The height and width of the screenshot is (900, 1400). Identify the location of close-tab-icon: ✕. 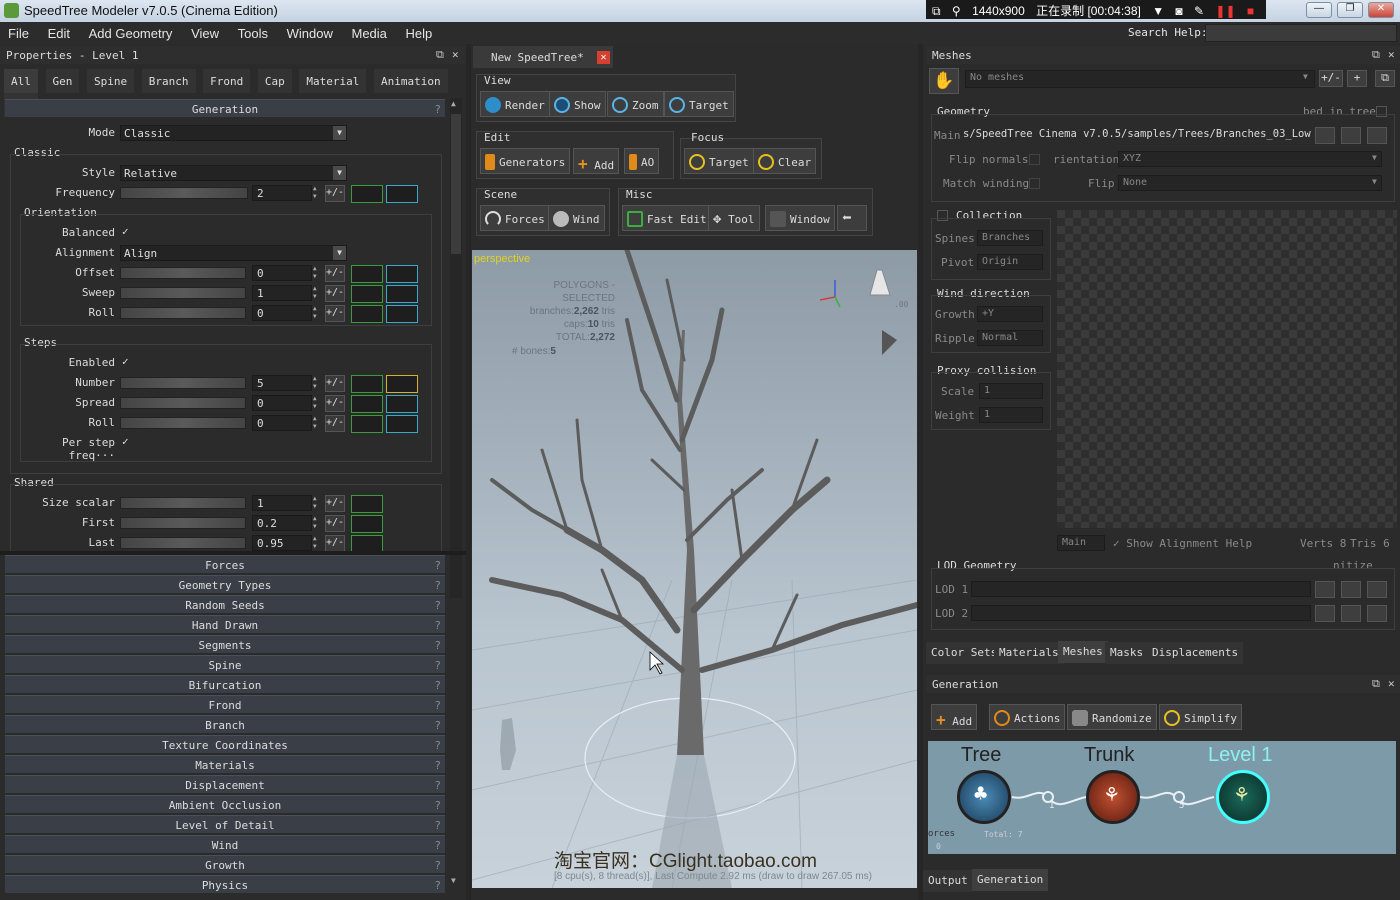
(603, 57).